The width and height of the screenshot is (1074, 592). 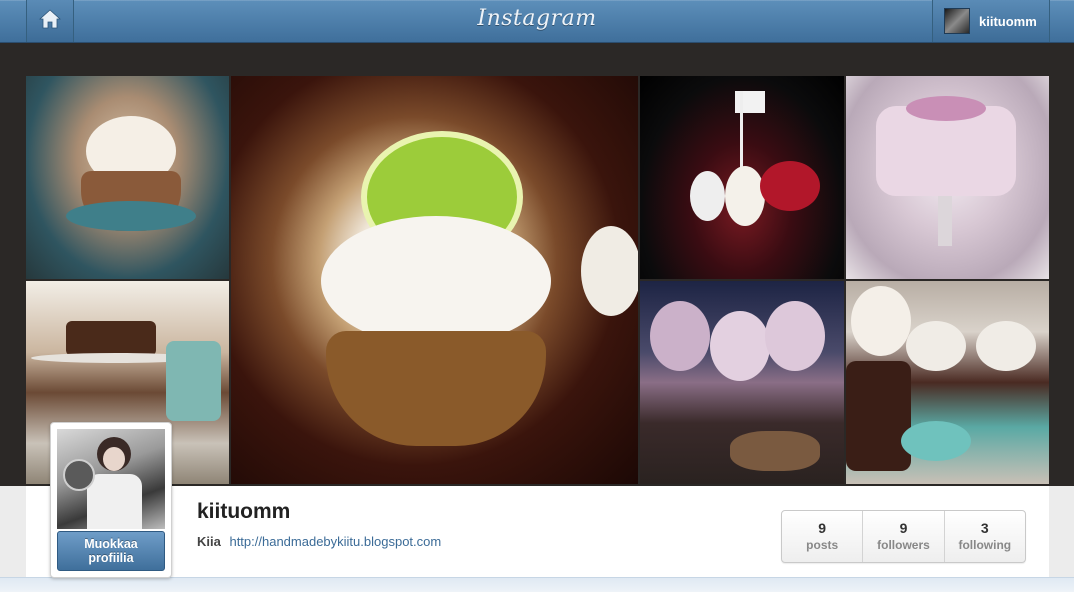 I want to click on photo-pink-cheesecake, so click(x=947, y=177).